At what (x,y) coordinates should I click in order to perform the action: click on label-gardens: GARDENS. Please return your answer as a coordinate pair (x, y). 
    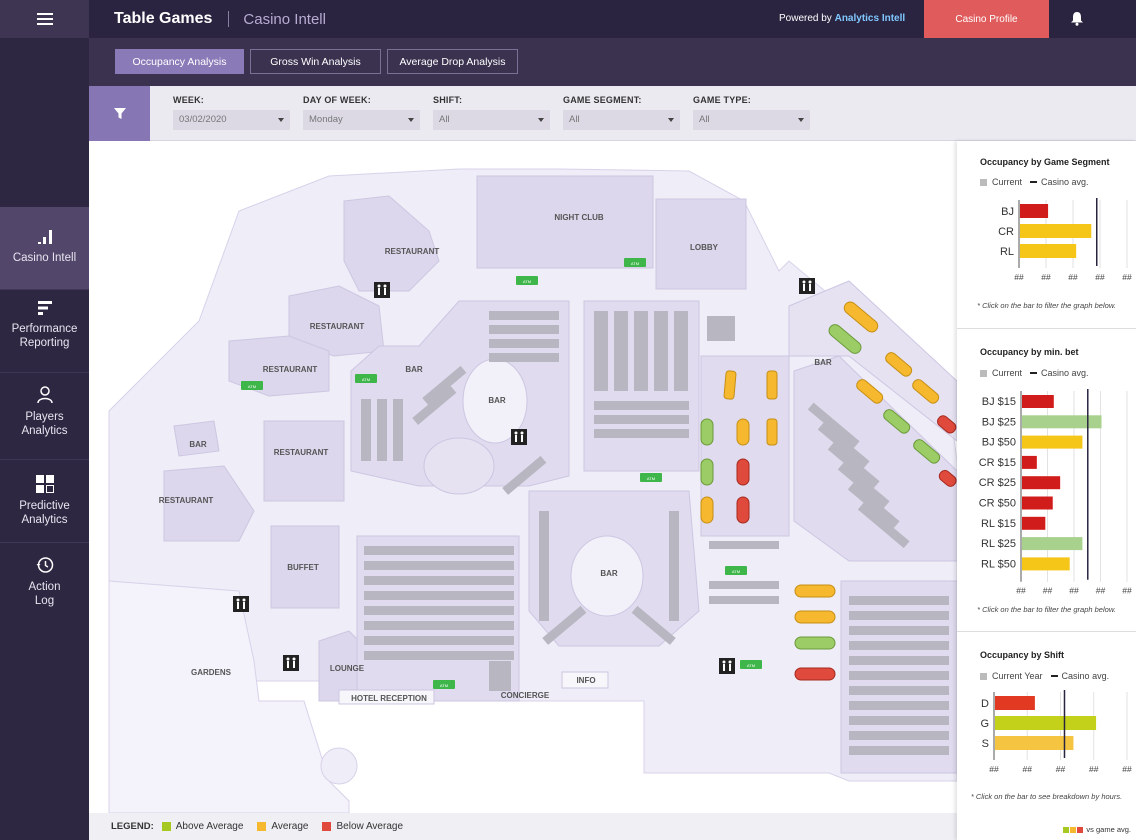
    Looking at the image, I should click on (211, 672).